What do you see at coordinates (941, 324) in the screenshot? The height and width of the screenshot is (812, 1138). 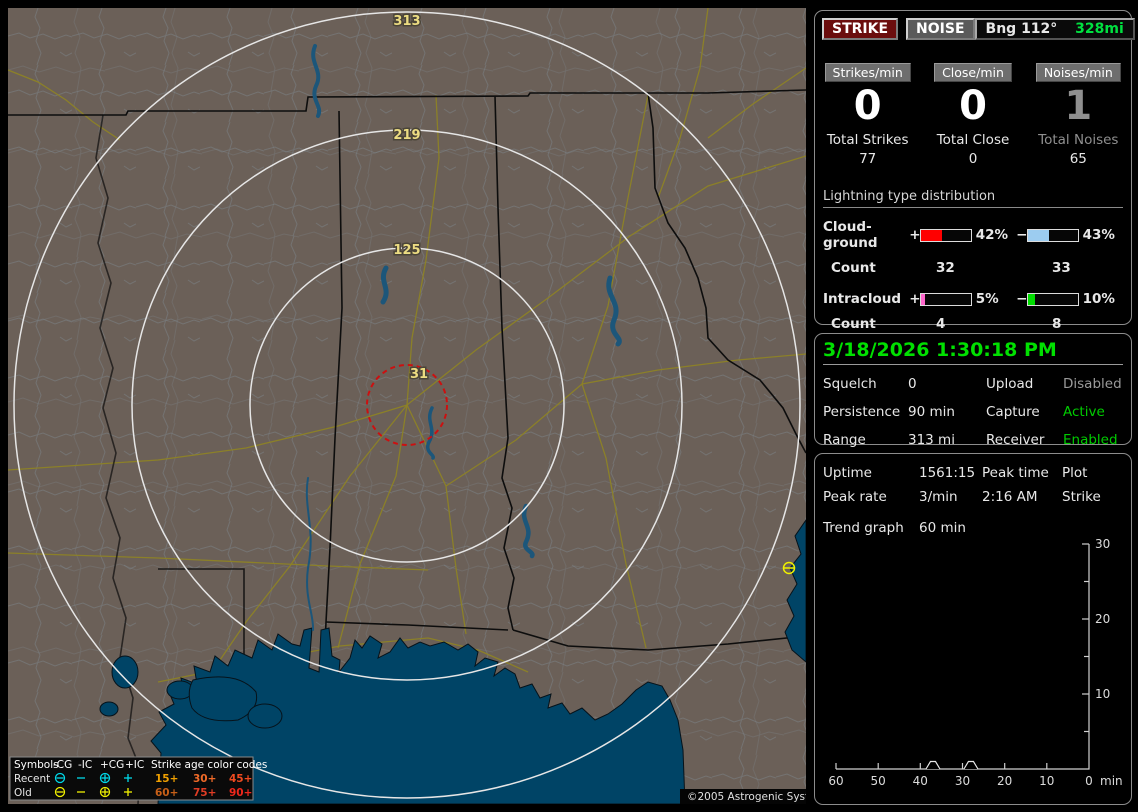 I see `ic-positive-count: 4` at bounding box center [941, 324].